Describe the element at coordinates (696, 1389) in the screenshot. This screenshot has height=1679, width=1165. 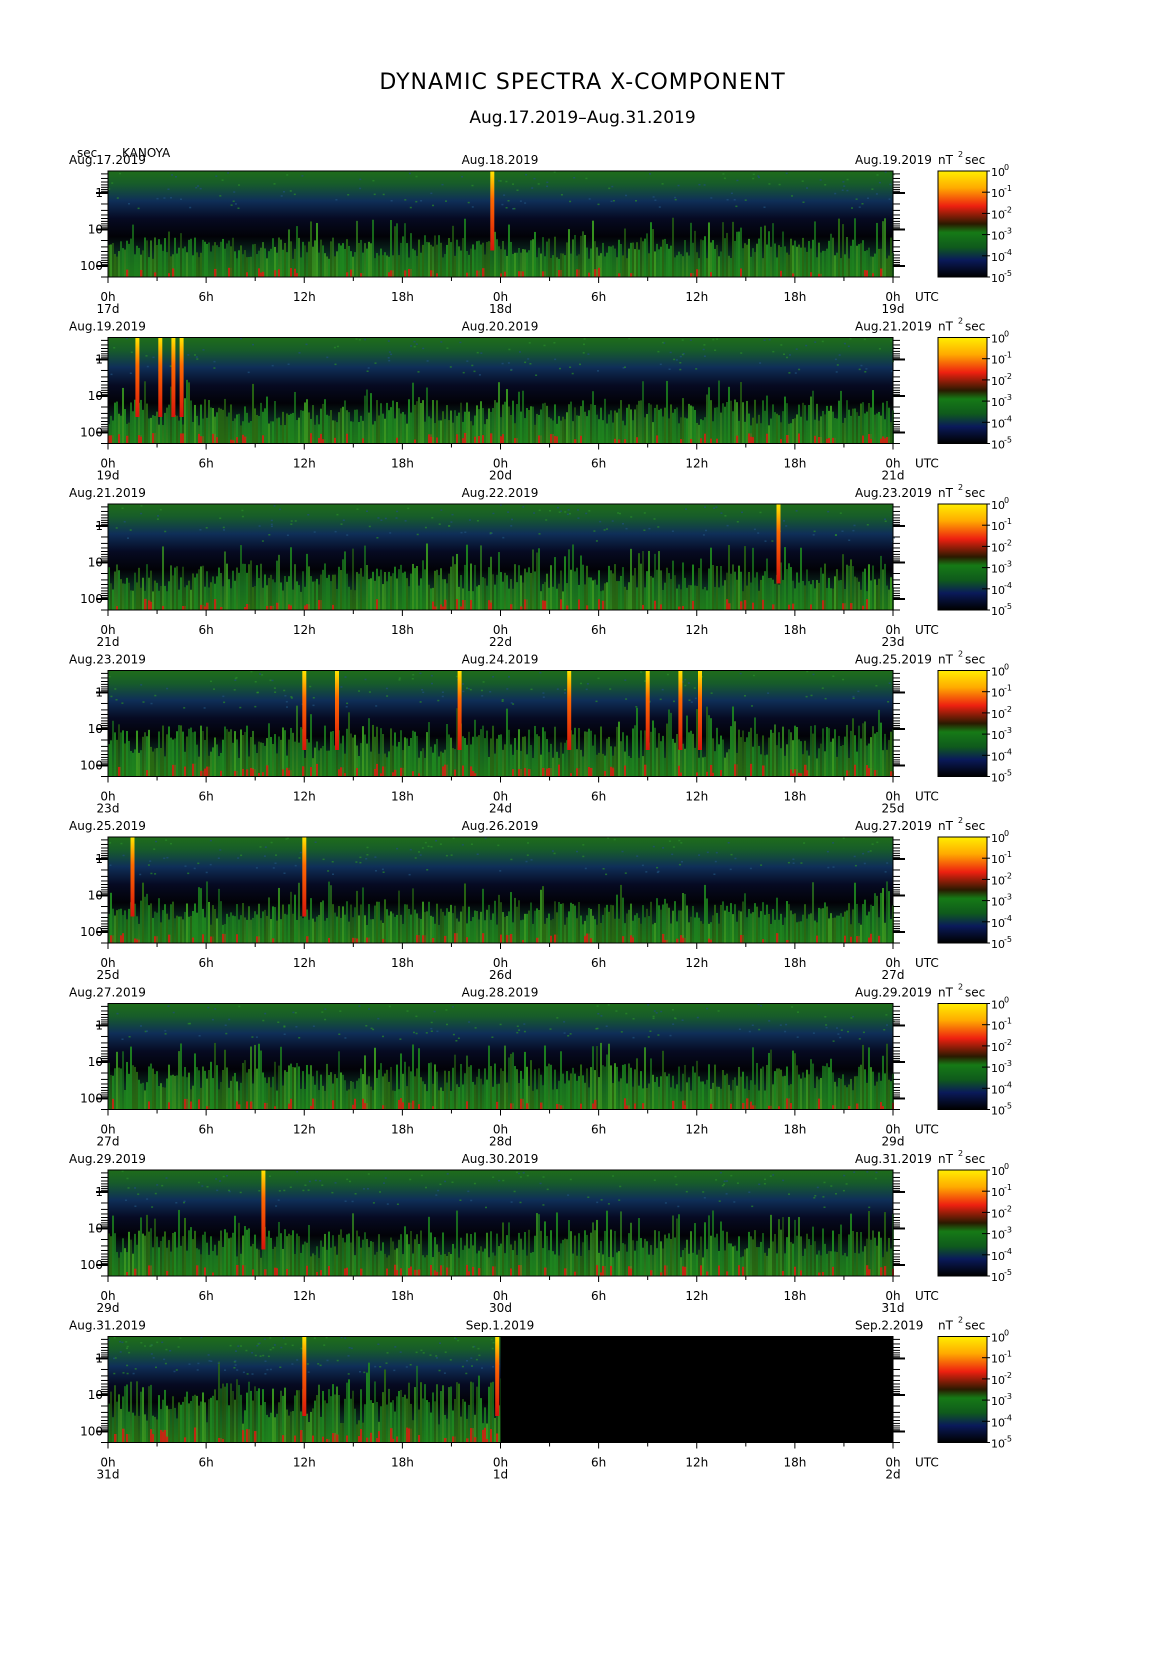
I see `no-data-region` at that location.